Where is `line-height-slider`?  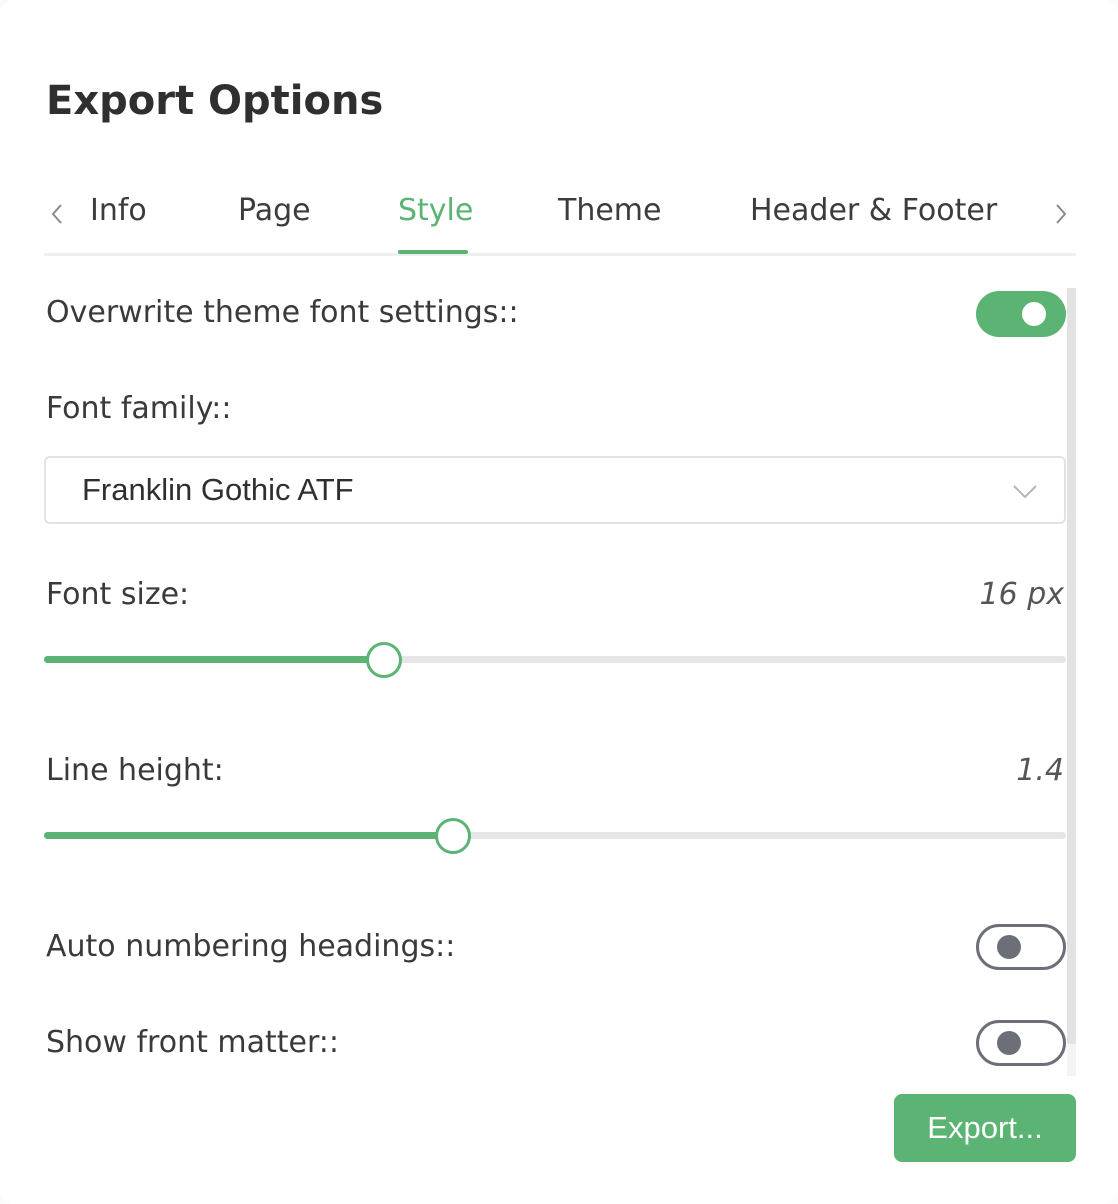
line-height-slider is located at coordinates (555, 836).